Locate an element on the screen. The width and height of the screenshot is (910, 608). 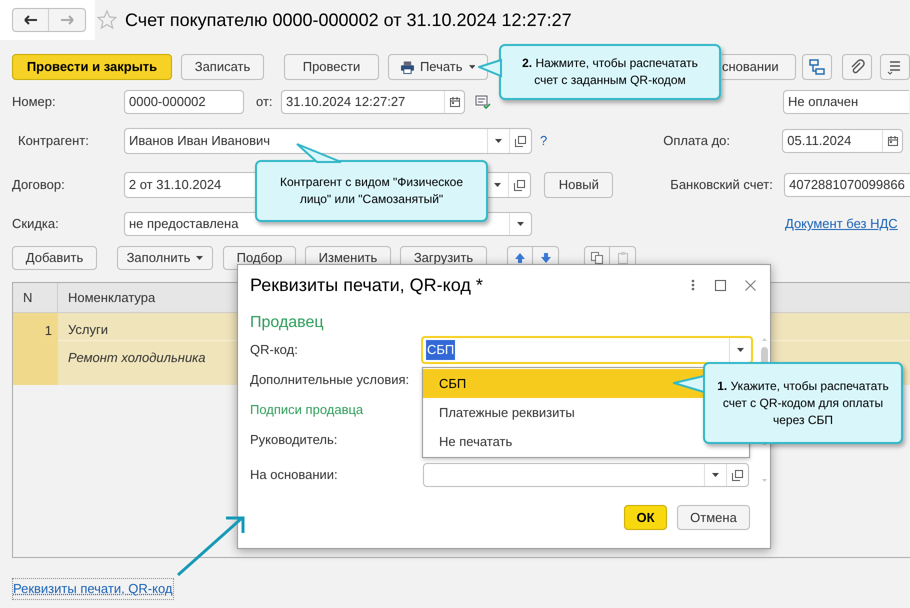
dialog-button: ОК is located at coordinates (645, 517).